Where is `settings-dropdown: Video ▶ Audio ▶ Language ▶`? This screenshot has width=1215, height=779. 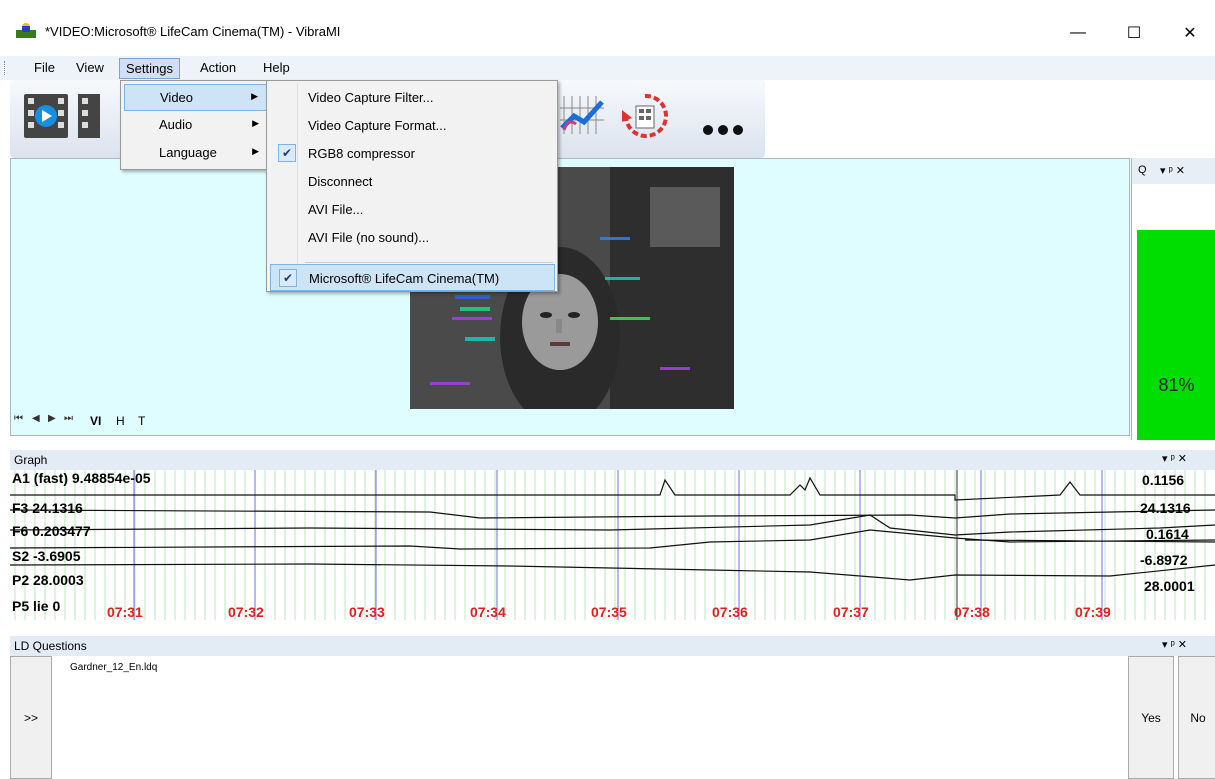 settings-dropdown: Video ▶ Audio ▶ Language ▶ is located at coordinates (195, 125).